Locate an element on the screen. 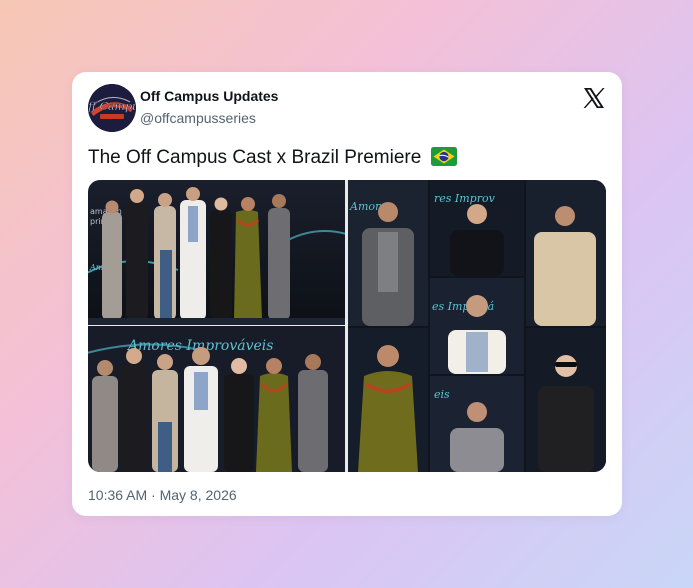 The width and height of the screenshot is (693, 588). tweet-text: The Off Campus Cast x Brazil Premiere is located at coordinates (272, 158).